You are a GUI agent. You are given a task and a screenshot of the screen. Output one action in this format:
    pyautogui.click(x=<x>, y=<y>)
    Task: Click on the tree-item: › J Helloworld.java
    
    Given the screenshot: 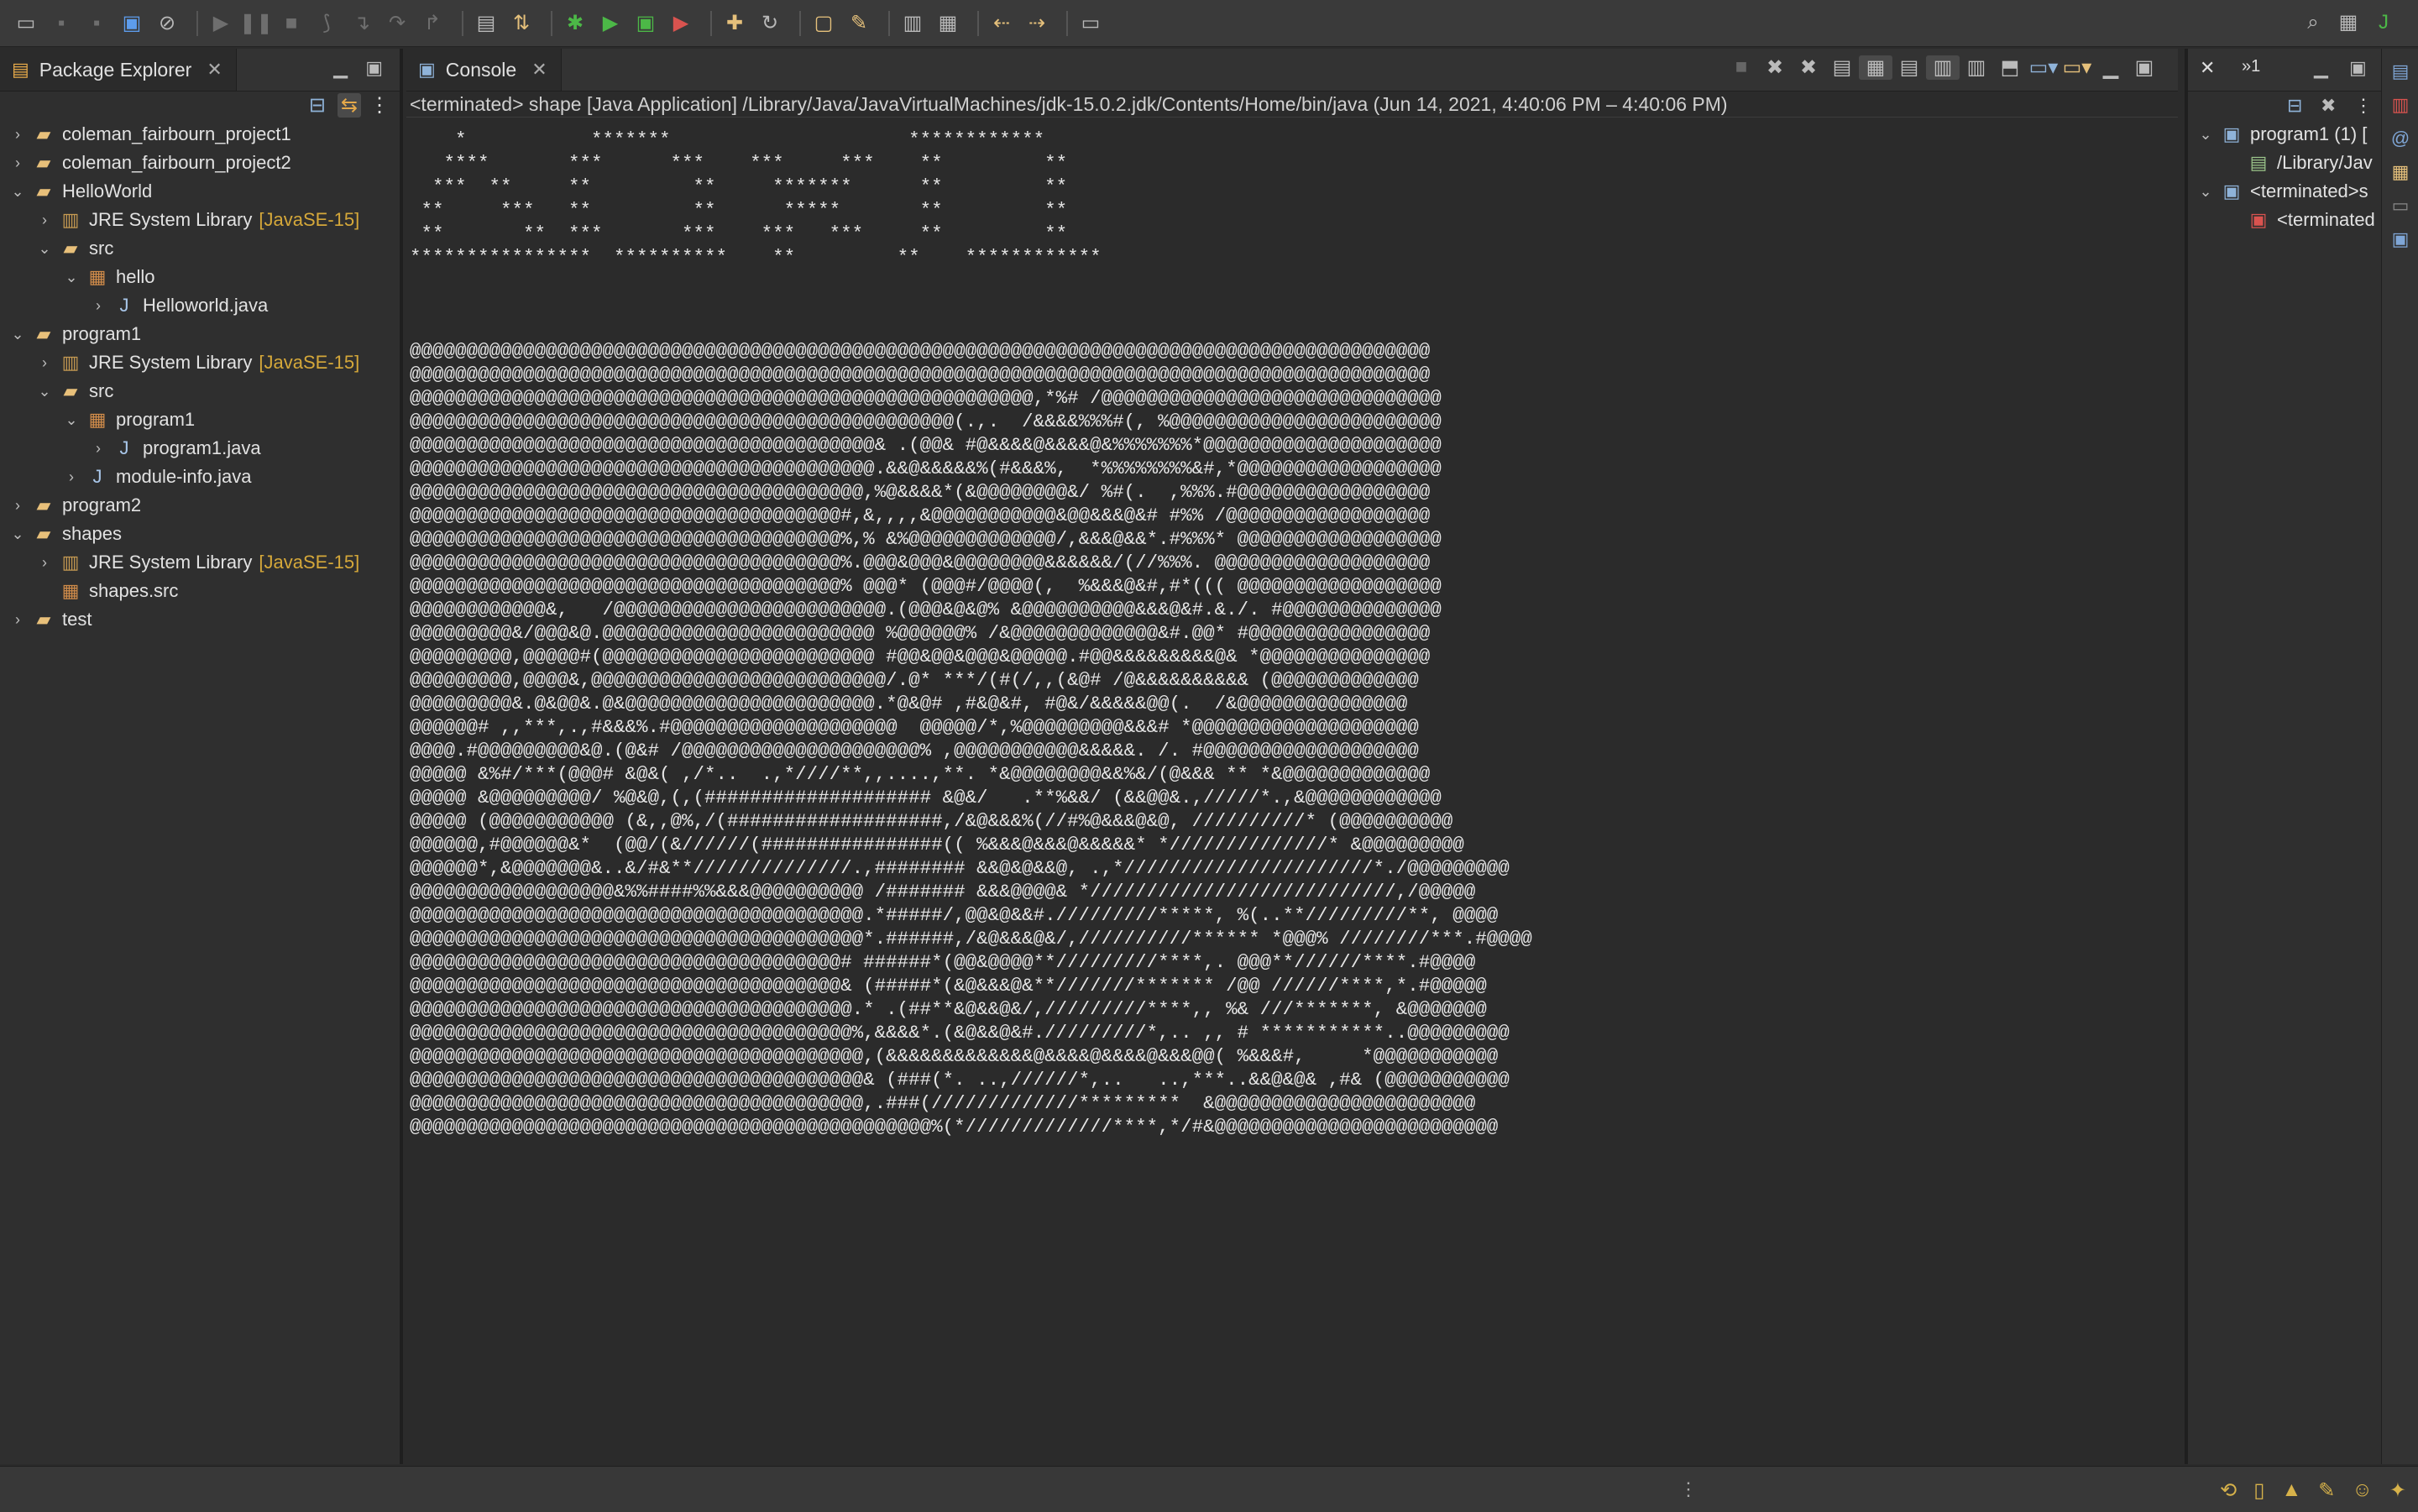 What is the action you would take?
    pyautogui.click(x=200, y=305)
    